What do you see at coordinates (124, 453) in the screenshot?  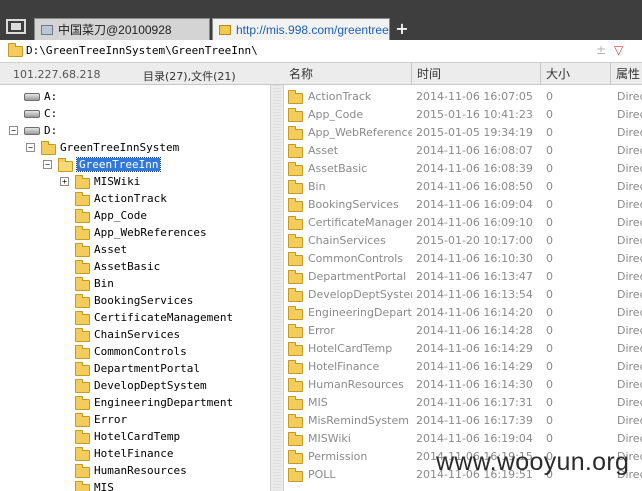 I see `tree-item: HotelFinance` at bounding box center [124, 453].